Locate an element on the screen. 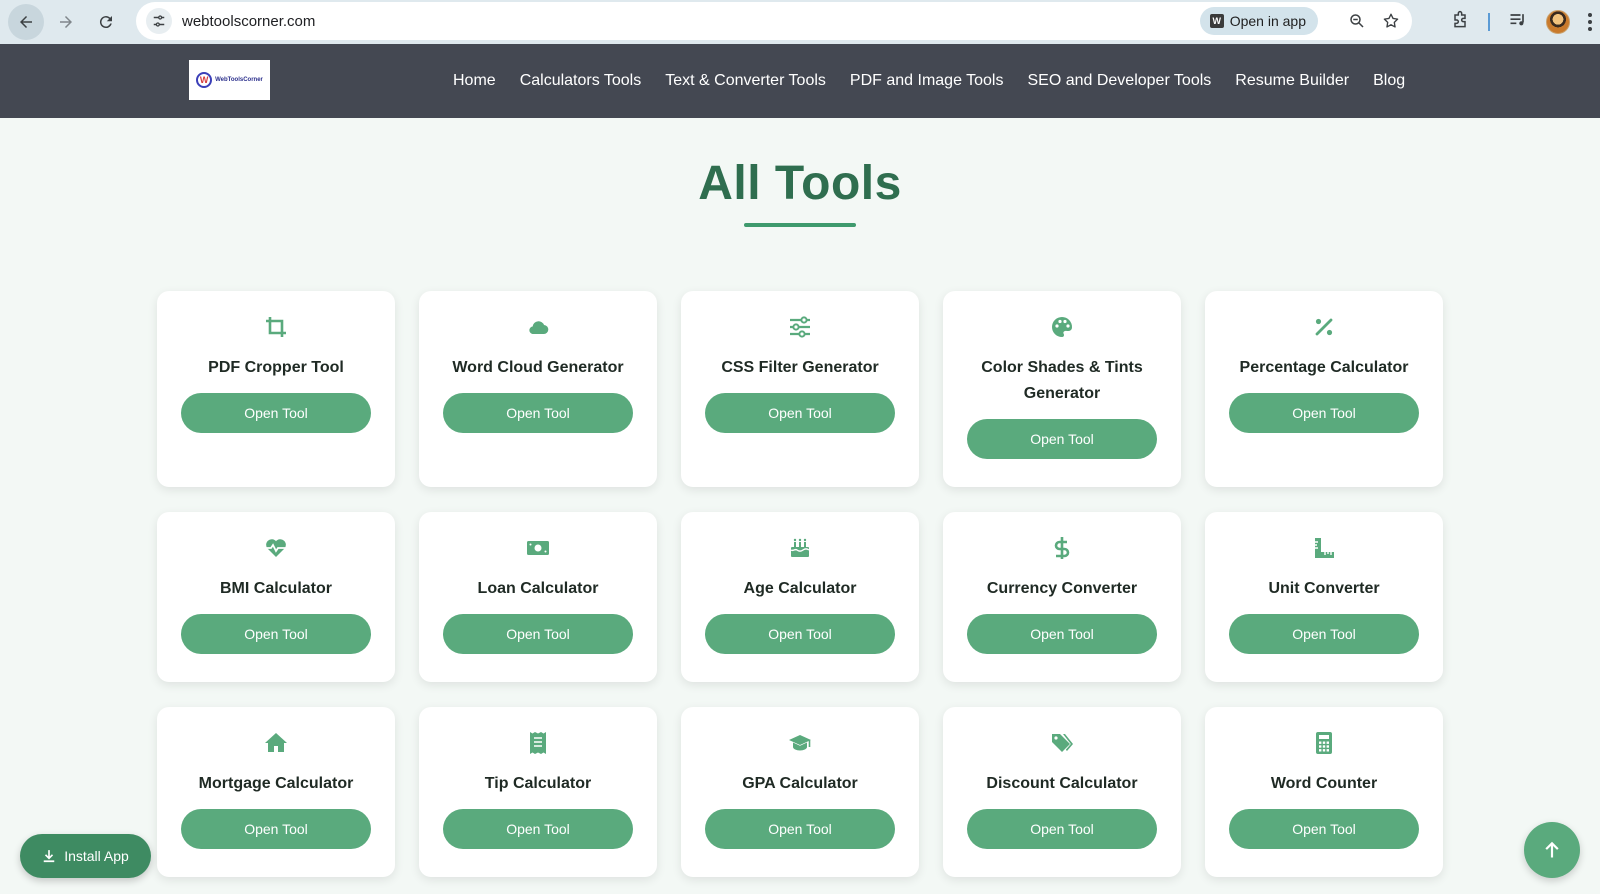  app-badge-icon: W is located at coordinates (1216, 21).